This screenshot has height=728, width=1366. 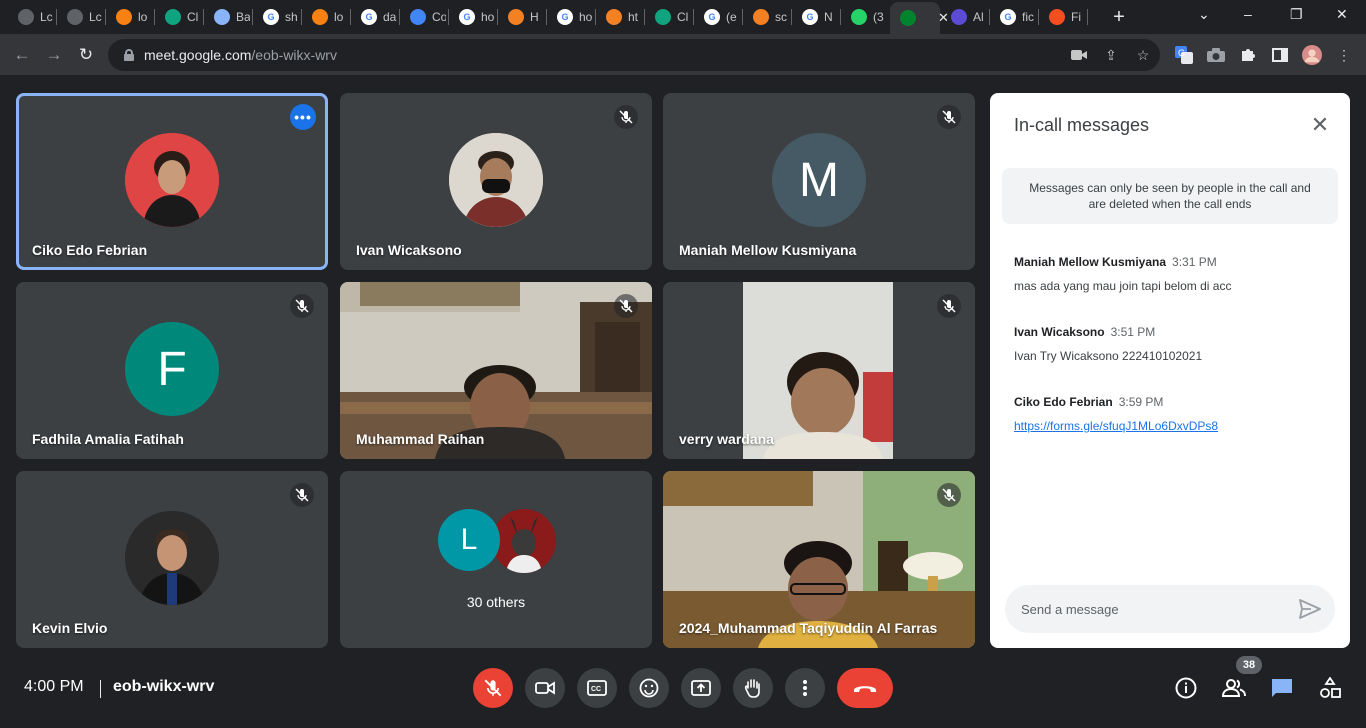 I want to click on address-bar: meet.google.com/eob-wikx-wrv ⇪ ☆, so click(x=634, y=55).